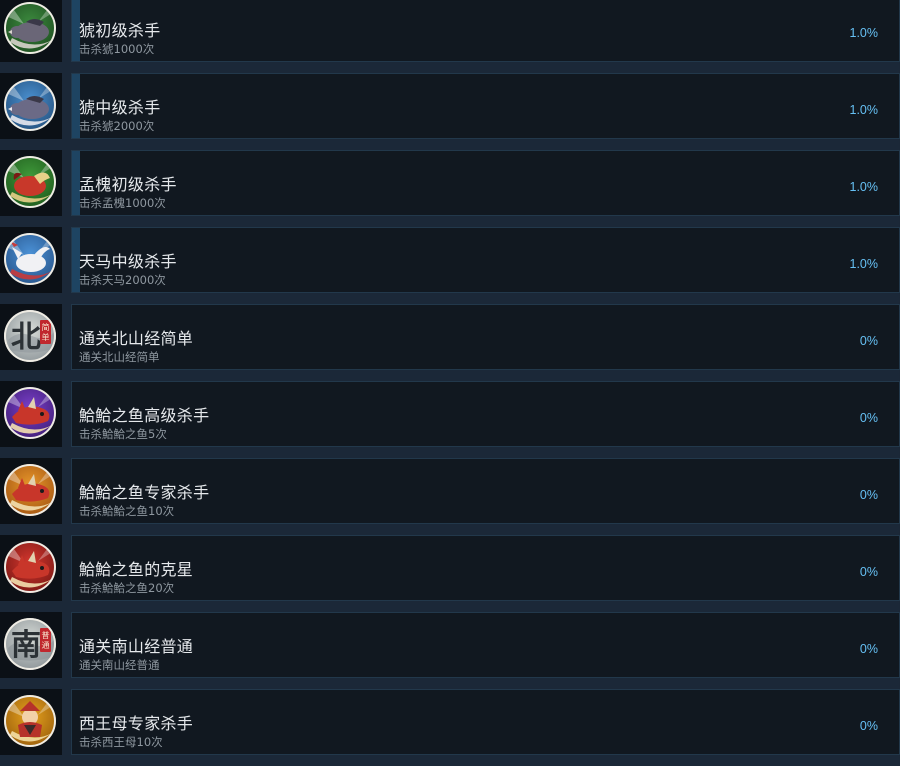 Image resolution: width=900 pixels, height=766 pixels. I want to click on achievement-icon-frame: 南普通, so click(31, 645).